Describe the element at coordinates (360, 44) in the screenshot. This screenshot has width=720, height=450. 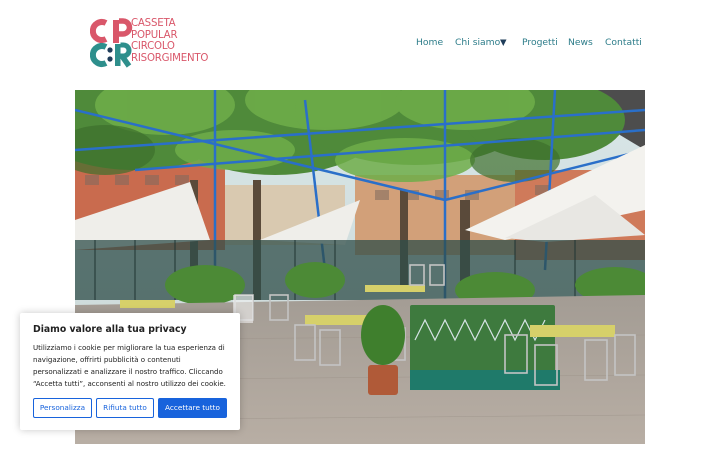
I see `main-nav: Home Chi siamo ▼ Progetti News Contatti` at that location.